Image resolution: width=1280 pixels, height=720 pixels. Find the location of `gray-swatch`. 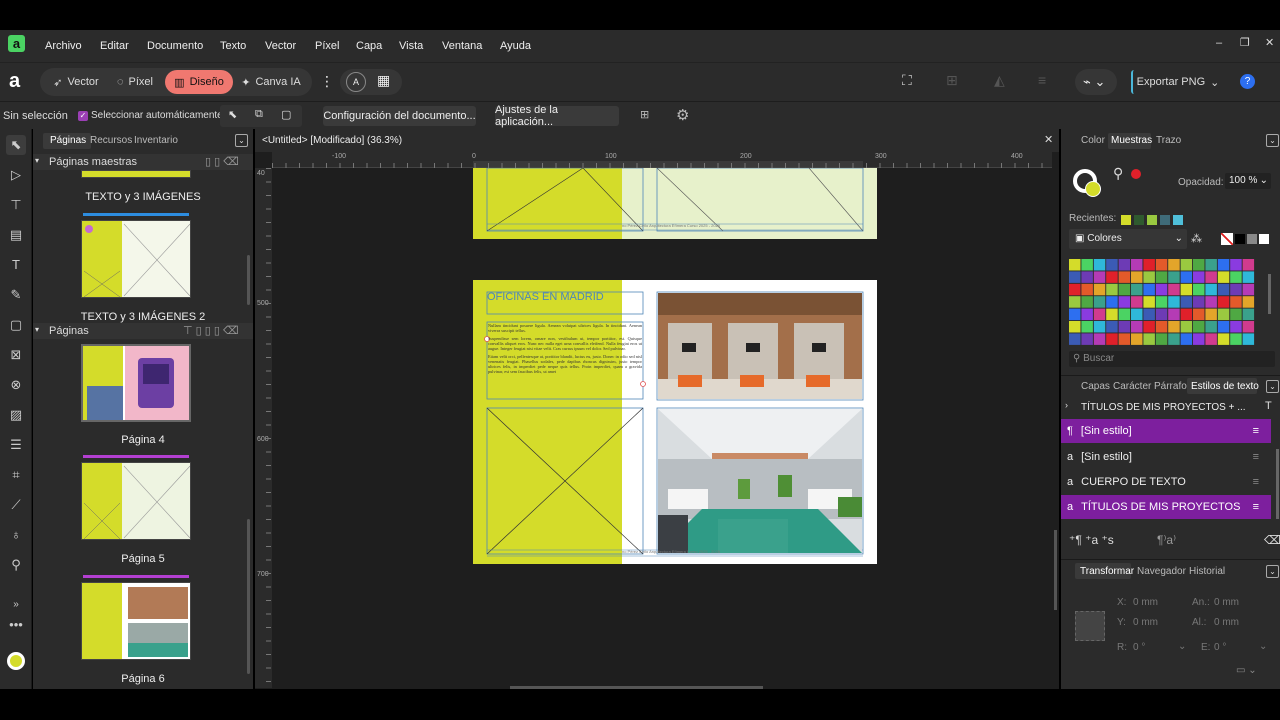

gray-swatch is located at coordinates (1252, 239).